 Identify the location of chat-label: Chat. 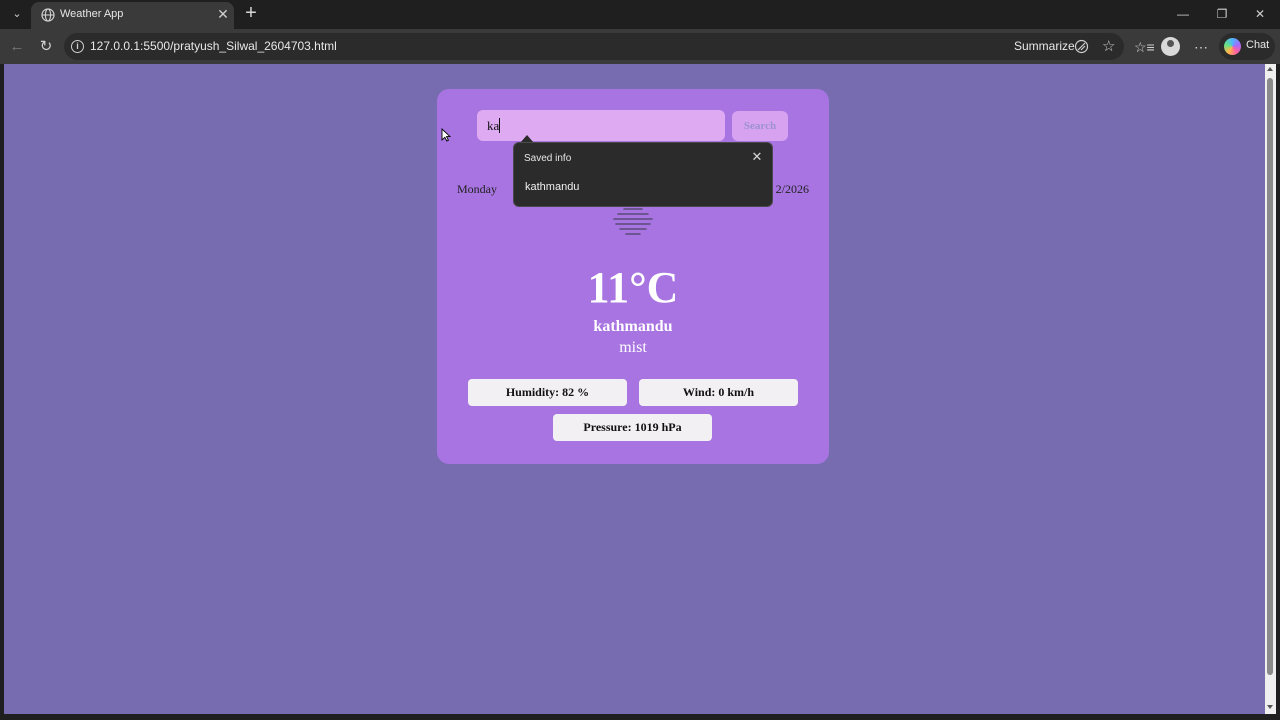
(1258, 45).